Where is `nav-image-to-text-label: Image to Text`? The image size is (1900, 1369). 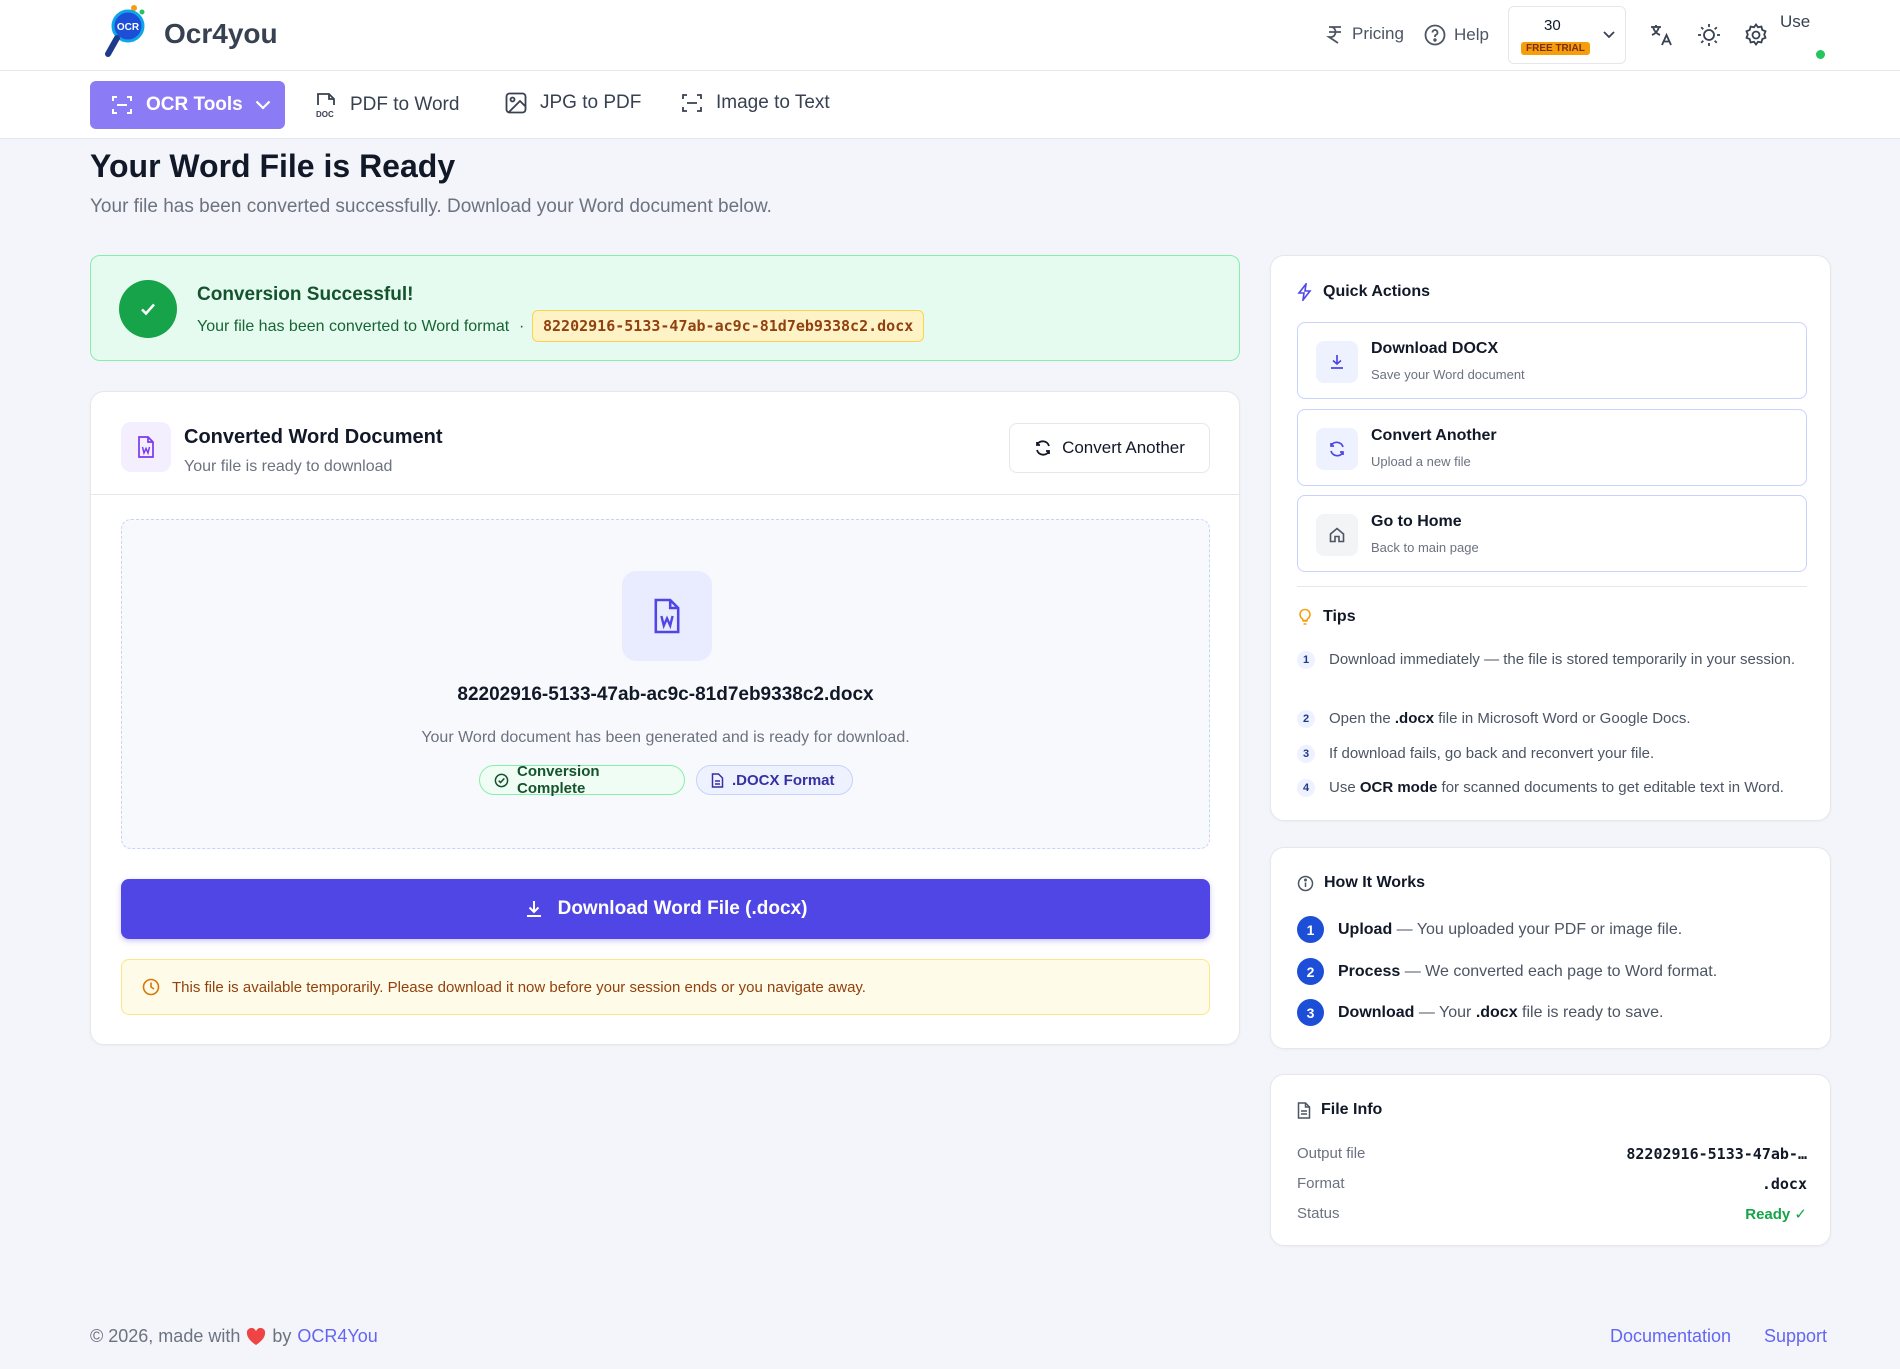
nav-image-to-text-label: Image to Text is located at coordinates (773, 102).